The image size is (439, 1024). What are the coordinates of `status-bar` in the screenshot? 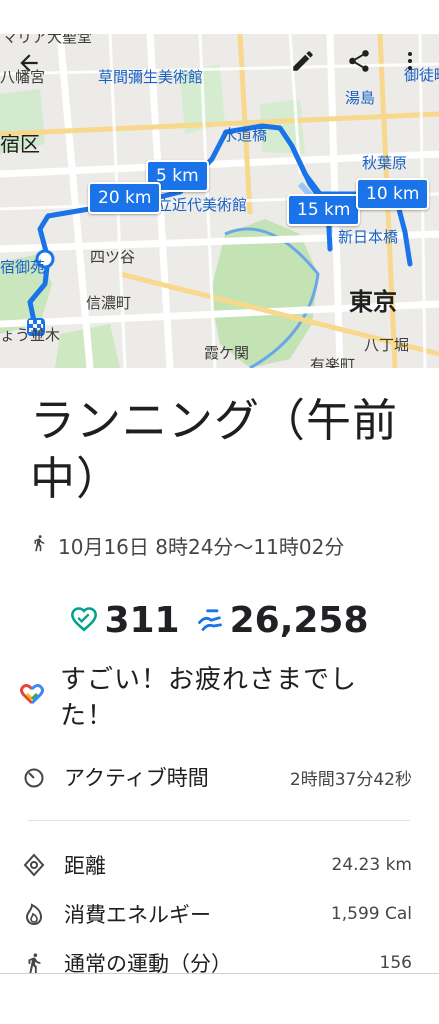 It's located at (219, 17).